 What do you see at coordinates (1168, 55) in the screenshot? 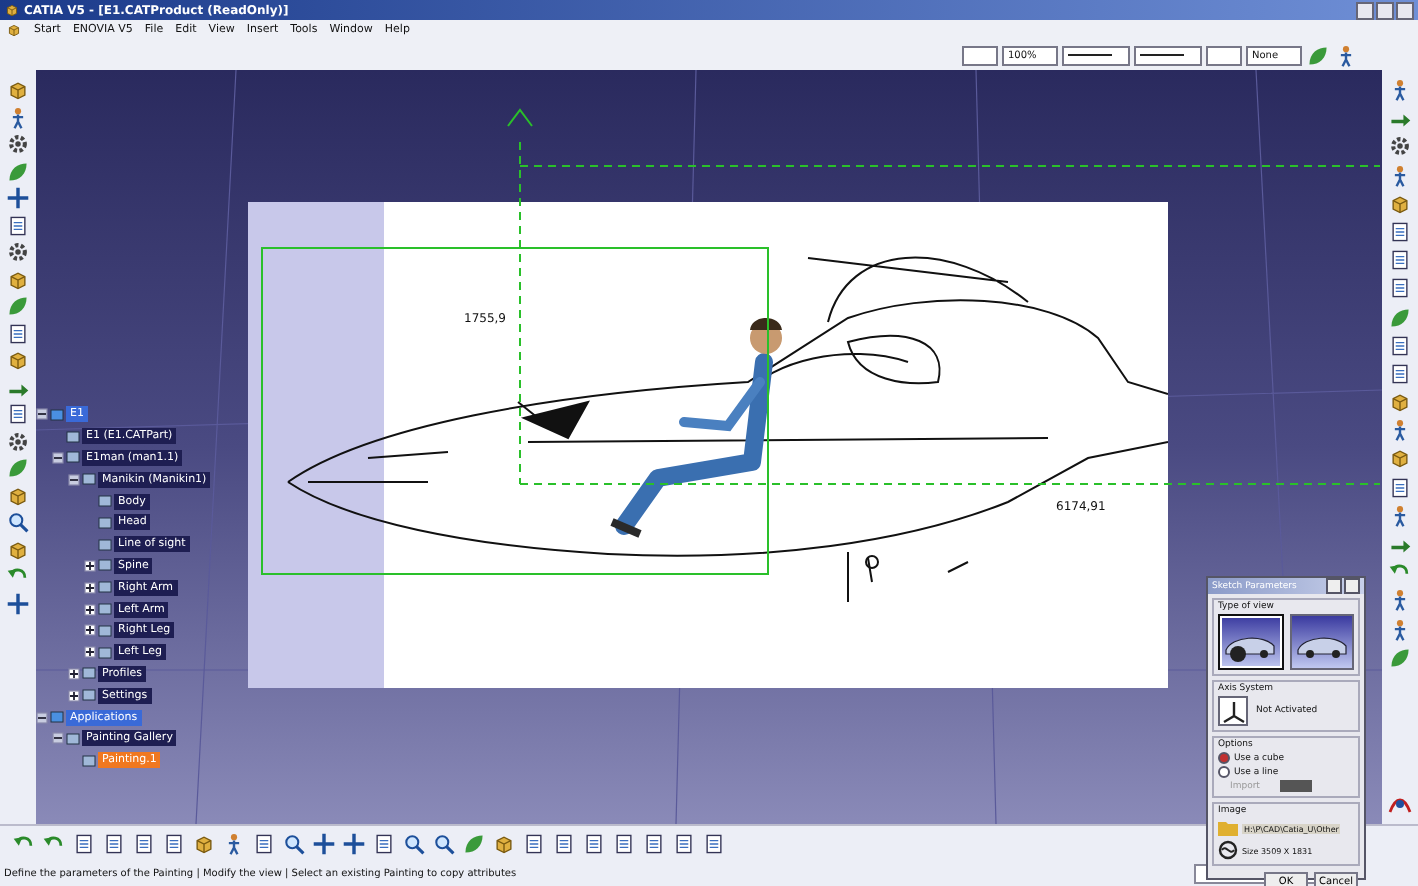
I see `line-type-dropdown` at bounding box center [1168, 55].